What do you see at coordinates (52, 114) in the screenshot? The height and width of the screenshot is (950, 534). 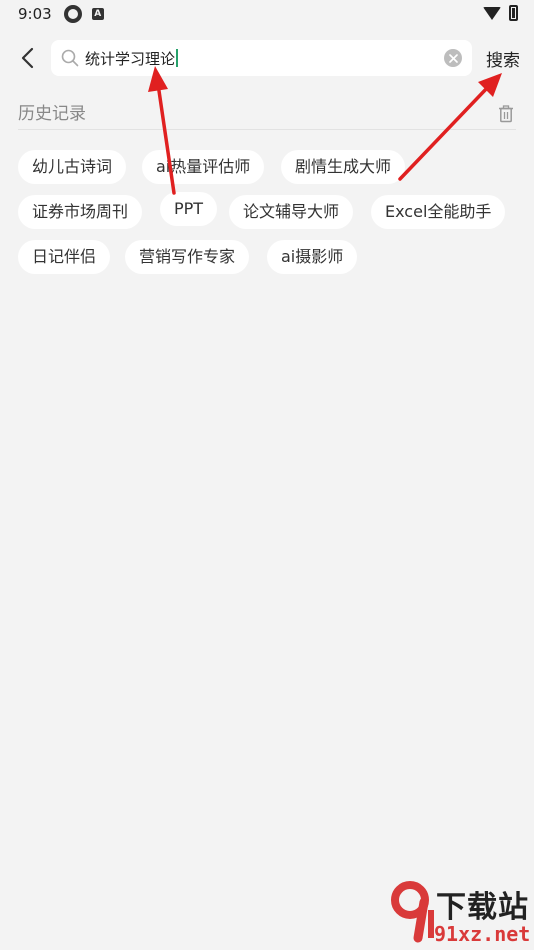 I see `history-title: 历史记录` at bounding box center [52, 114].